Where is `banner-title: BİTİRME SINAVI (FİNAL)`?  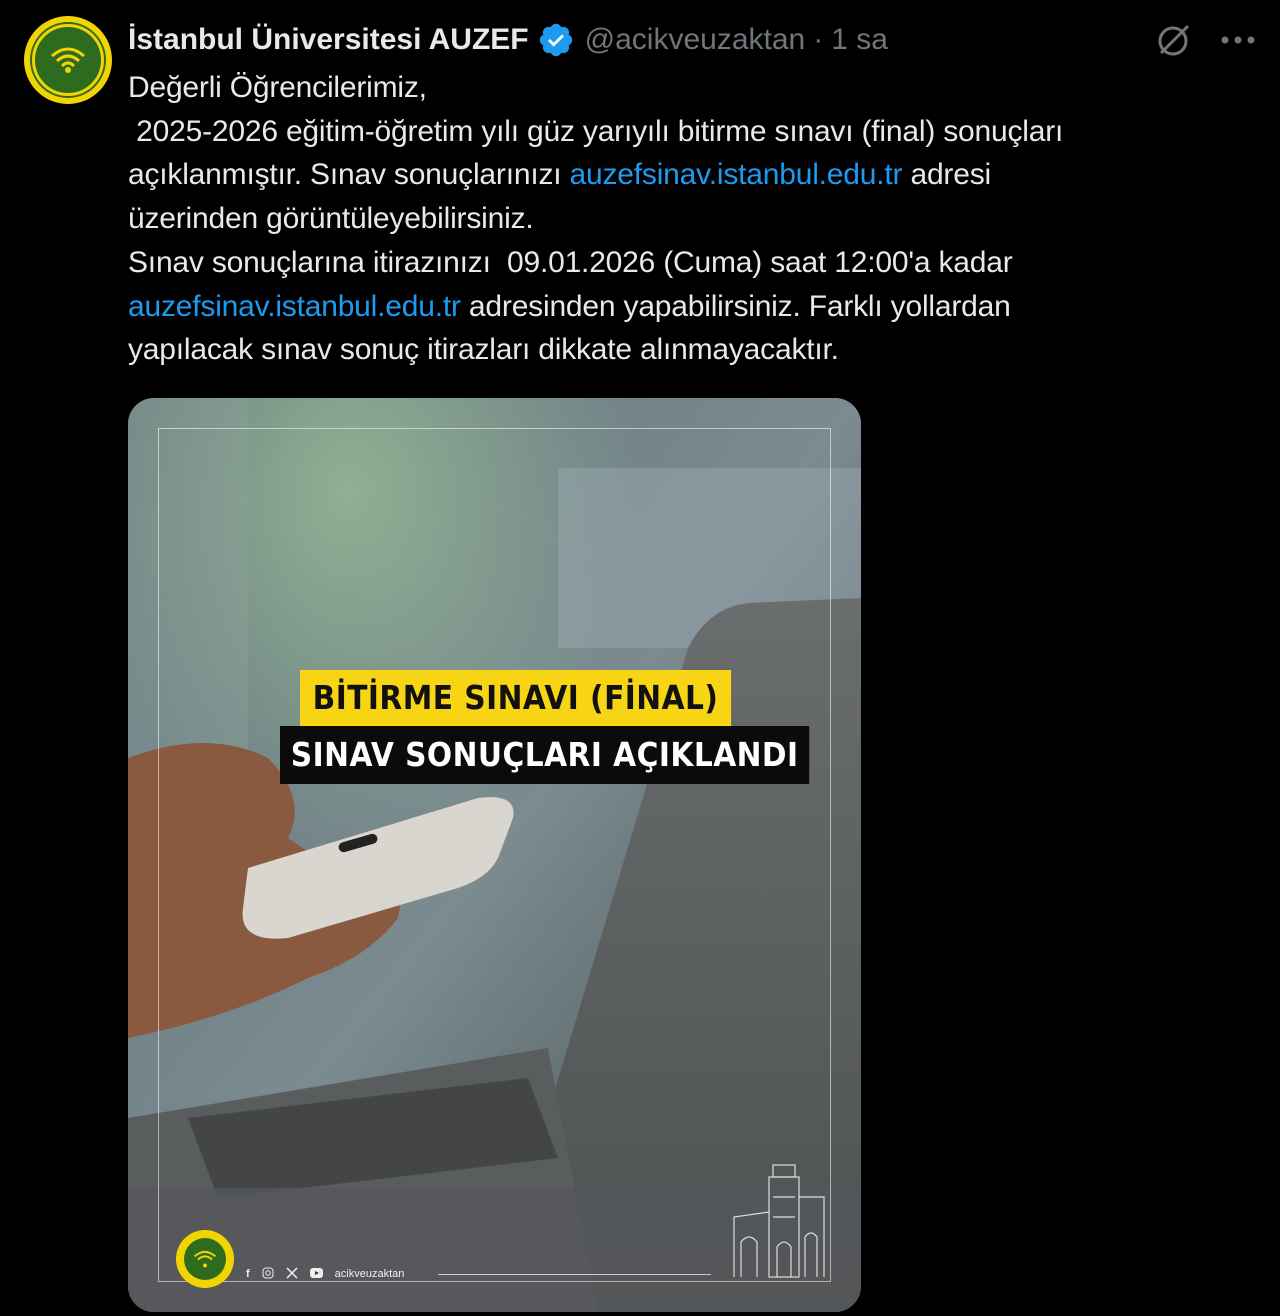 banner-title: BİTİRME SINAVI (FİNAL) is located at coordinates (516, 698).